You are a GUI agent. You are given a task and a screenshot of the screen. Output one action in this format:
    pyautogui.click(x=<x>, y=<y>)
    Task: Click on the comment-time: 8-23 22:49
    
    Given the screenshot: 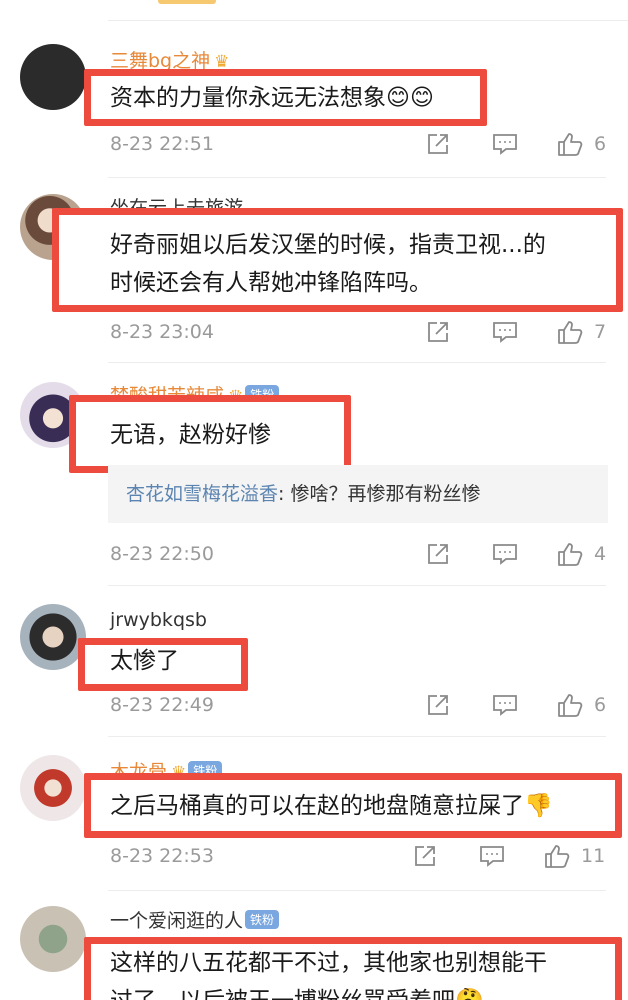 What is the action you would take?
    pyautogui.click(x=162, y=705)
    